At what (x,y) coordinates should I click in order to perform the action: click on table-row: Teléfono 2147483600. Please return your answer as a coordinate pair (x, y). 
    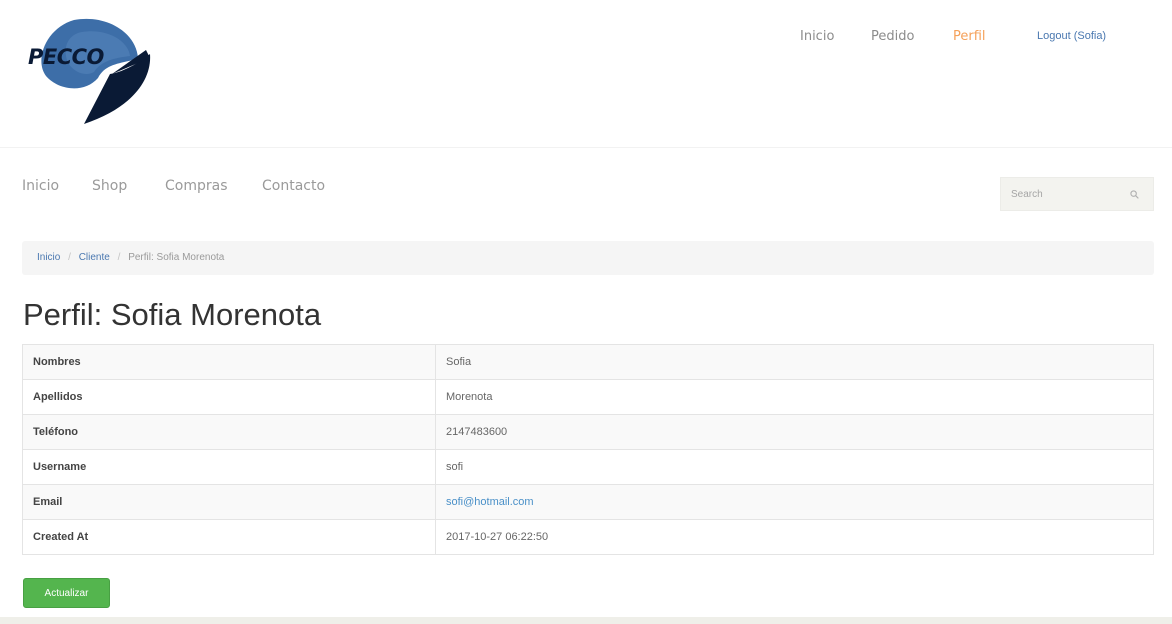
    Looking at the image, I should click on (588, 432).